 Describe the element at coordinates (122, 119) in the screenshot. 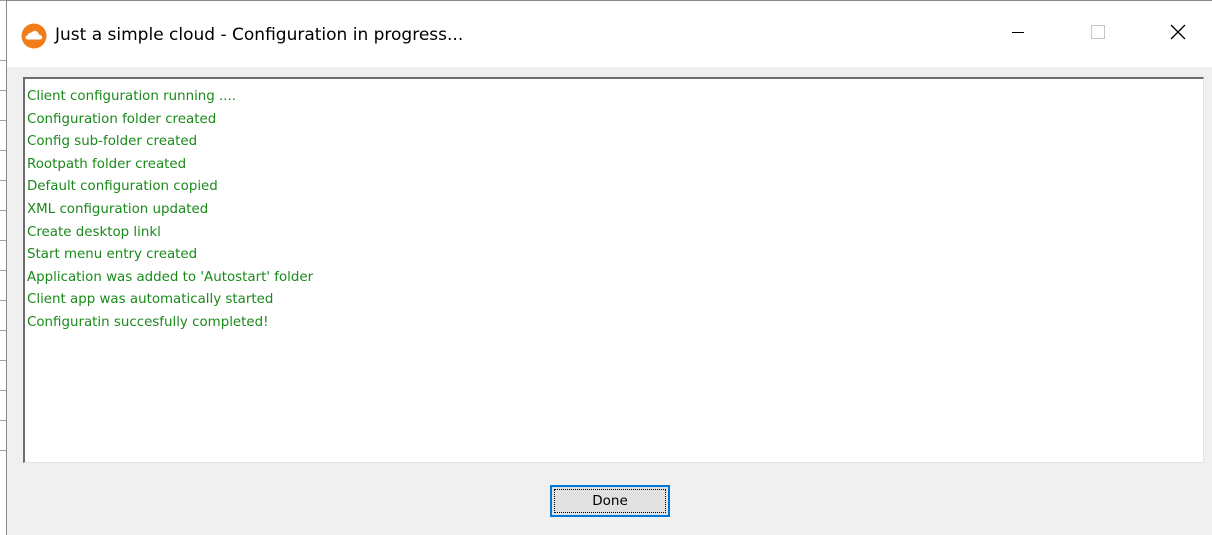

I see `log-line: Configuration folder created` at that location.